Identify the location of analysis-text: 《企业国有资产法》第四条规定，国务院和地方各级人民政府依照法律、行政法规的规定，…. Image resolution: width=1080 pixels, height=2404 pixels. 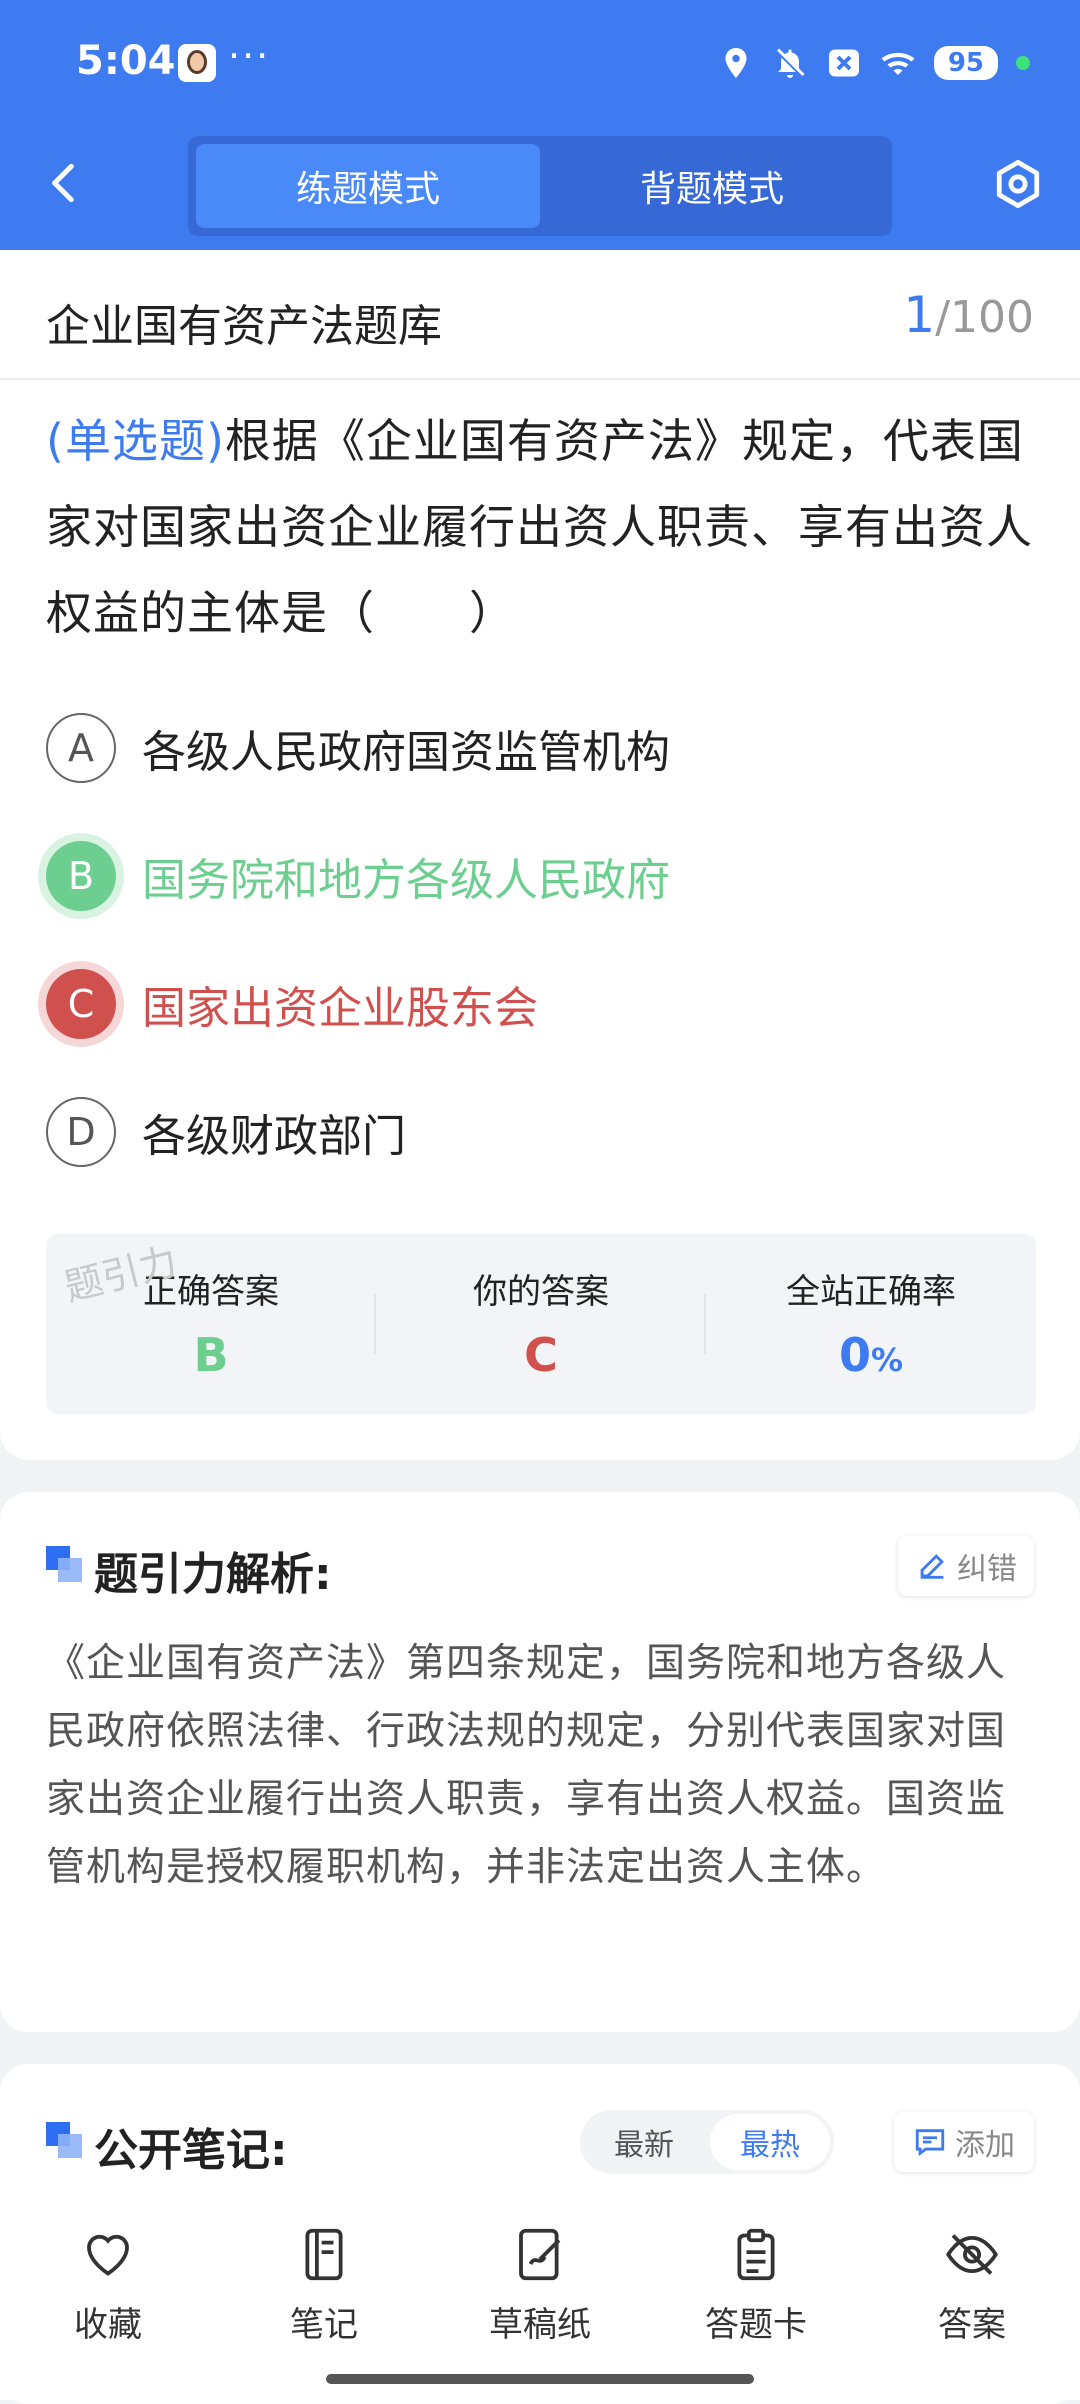
(526, 1765).